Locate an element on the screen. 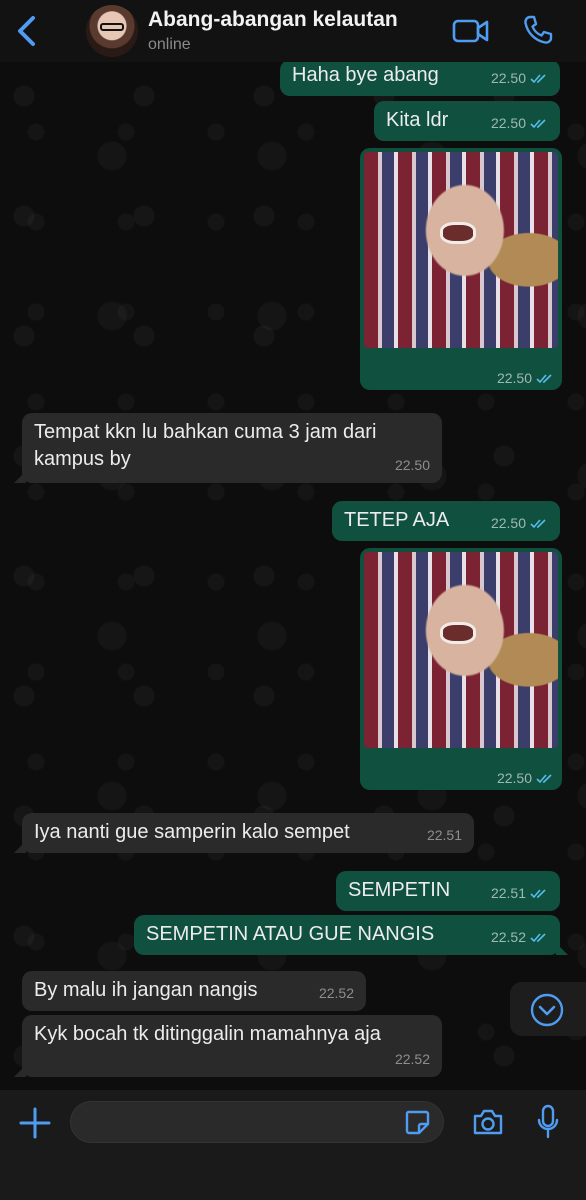  message-text: Kita ldr is located at coordinates (417, 120).